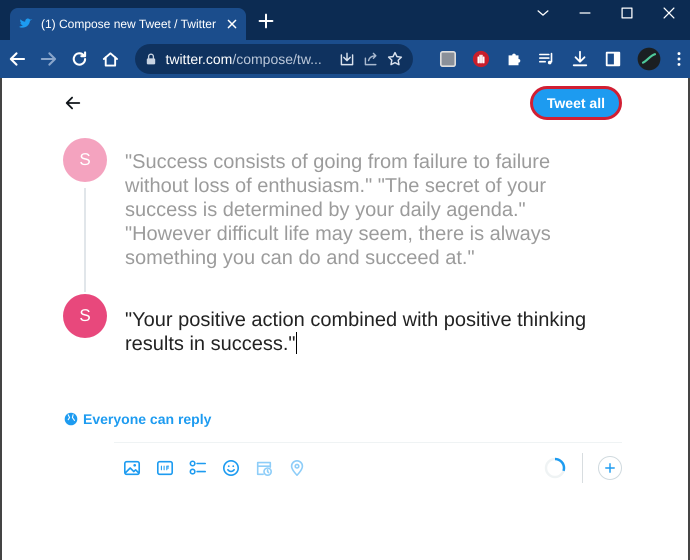  I want to click on browser-tab: (1) Compose new Tweet / Twitter, so click(128, 24).